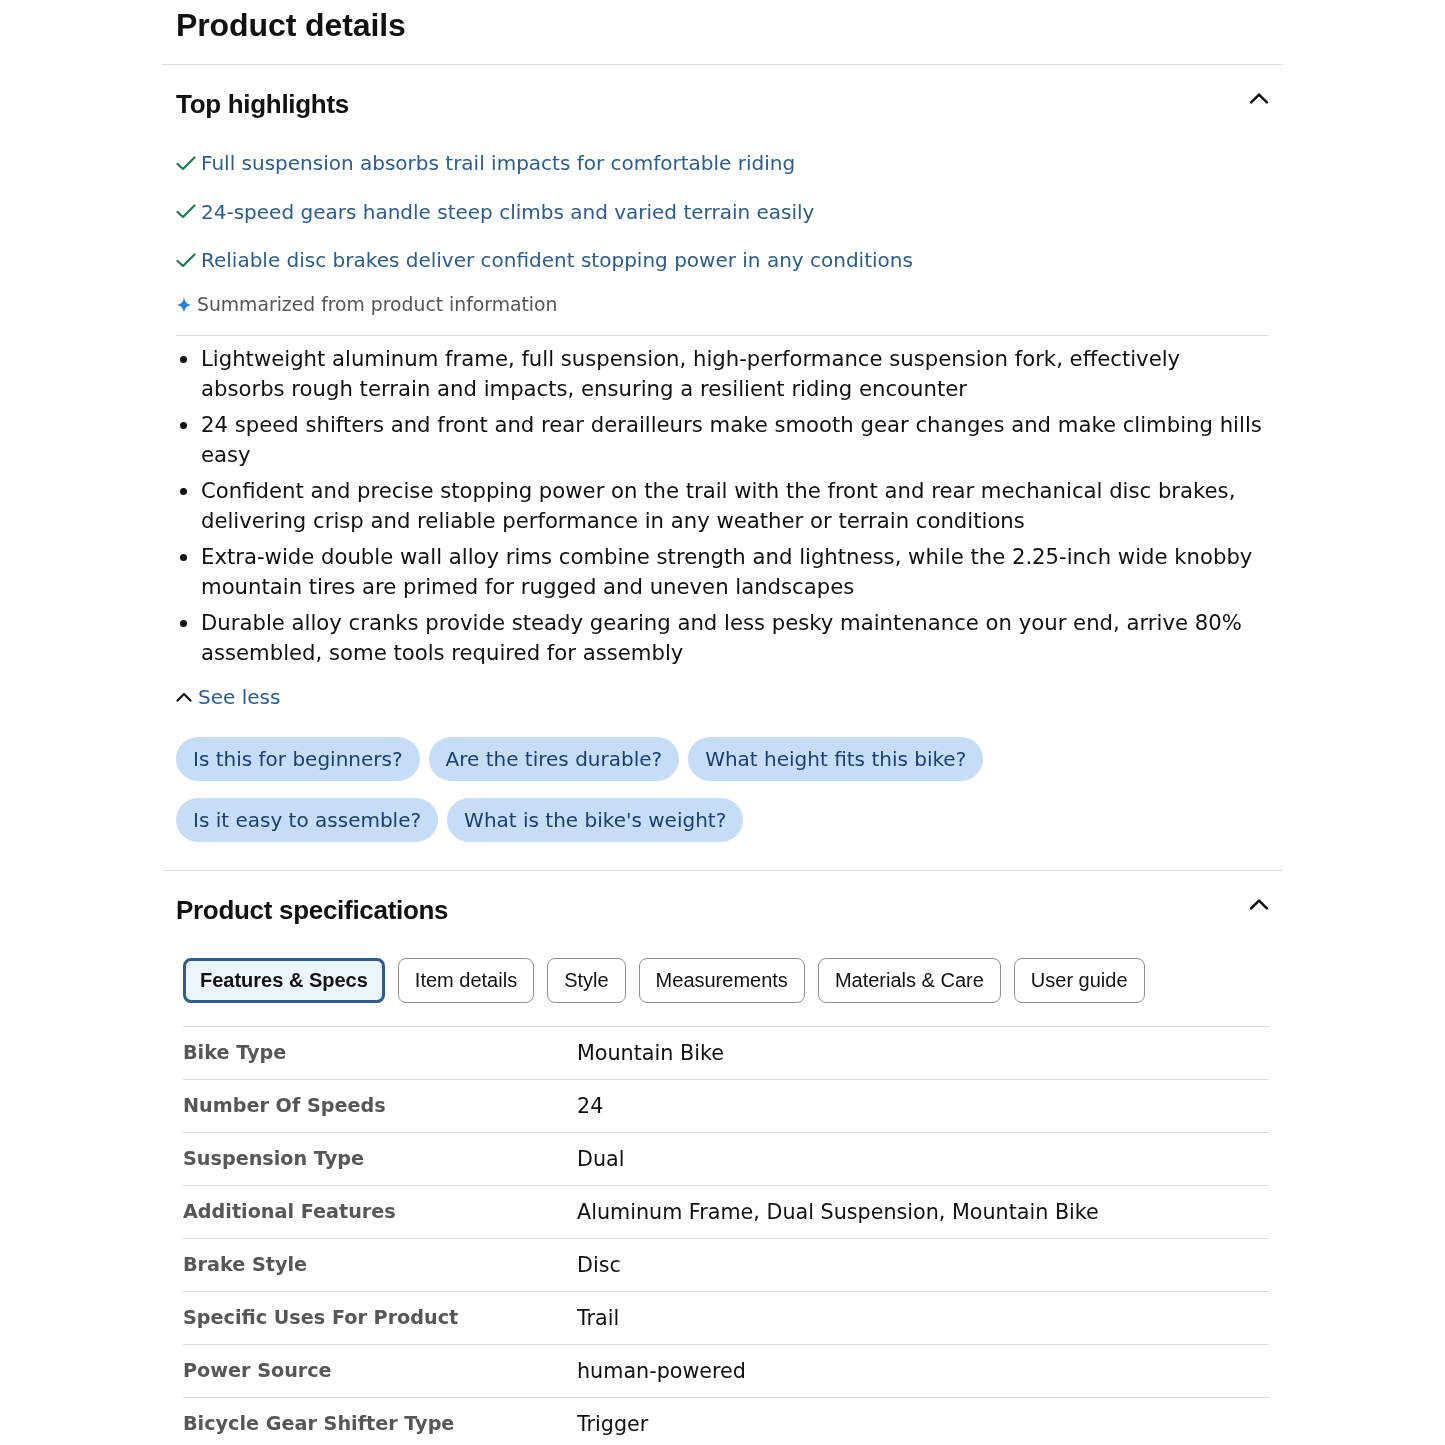 Image resolution: width=1445 pixels, height=1445 pixels. I want to click on question-chip: Are the tires durable?, so click(554, 759).